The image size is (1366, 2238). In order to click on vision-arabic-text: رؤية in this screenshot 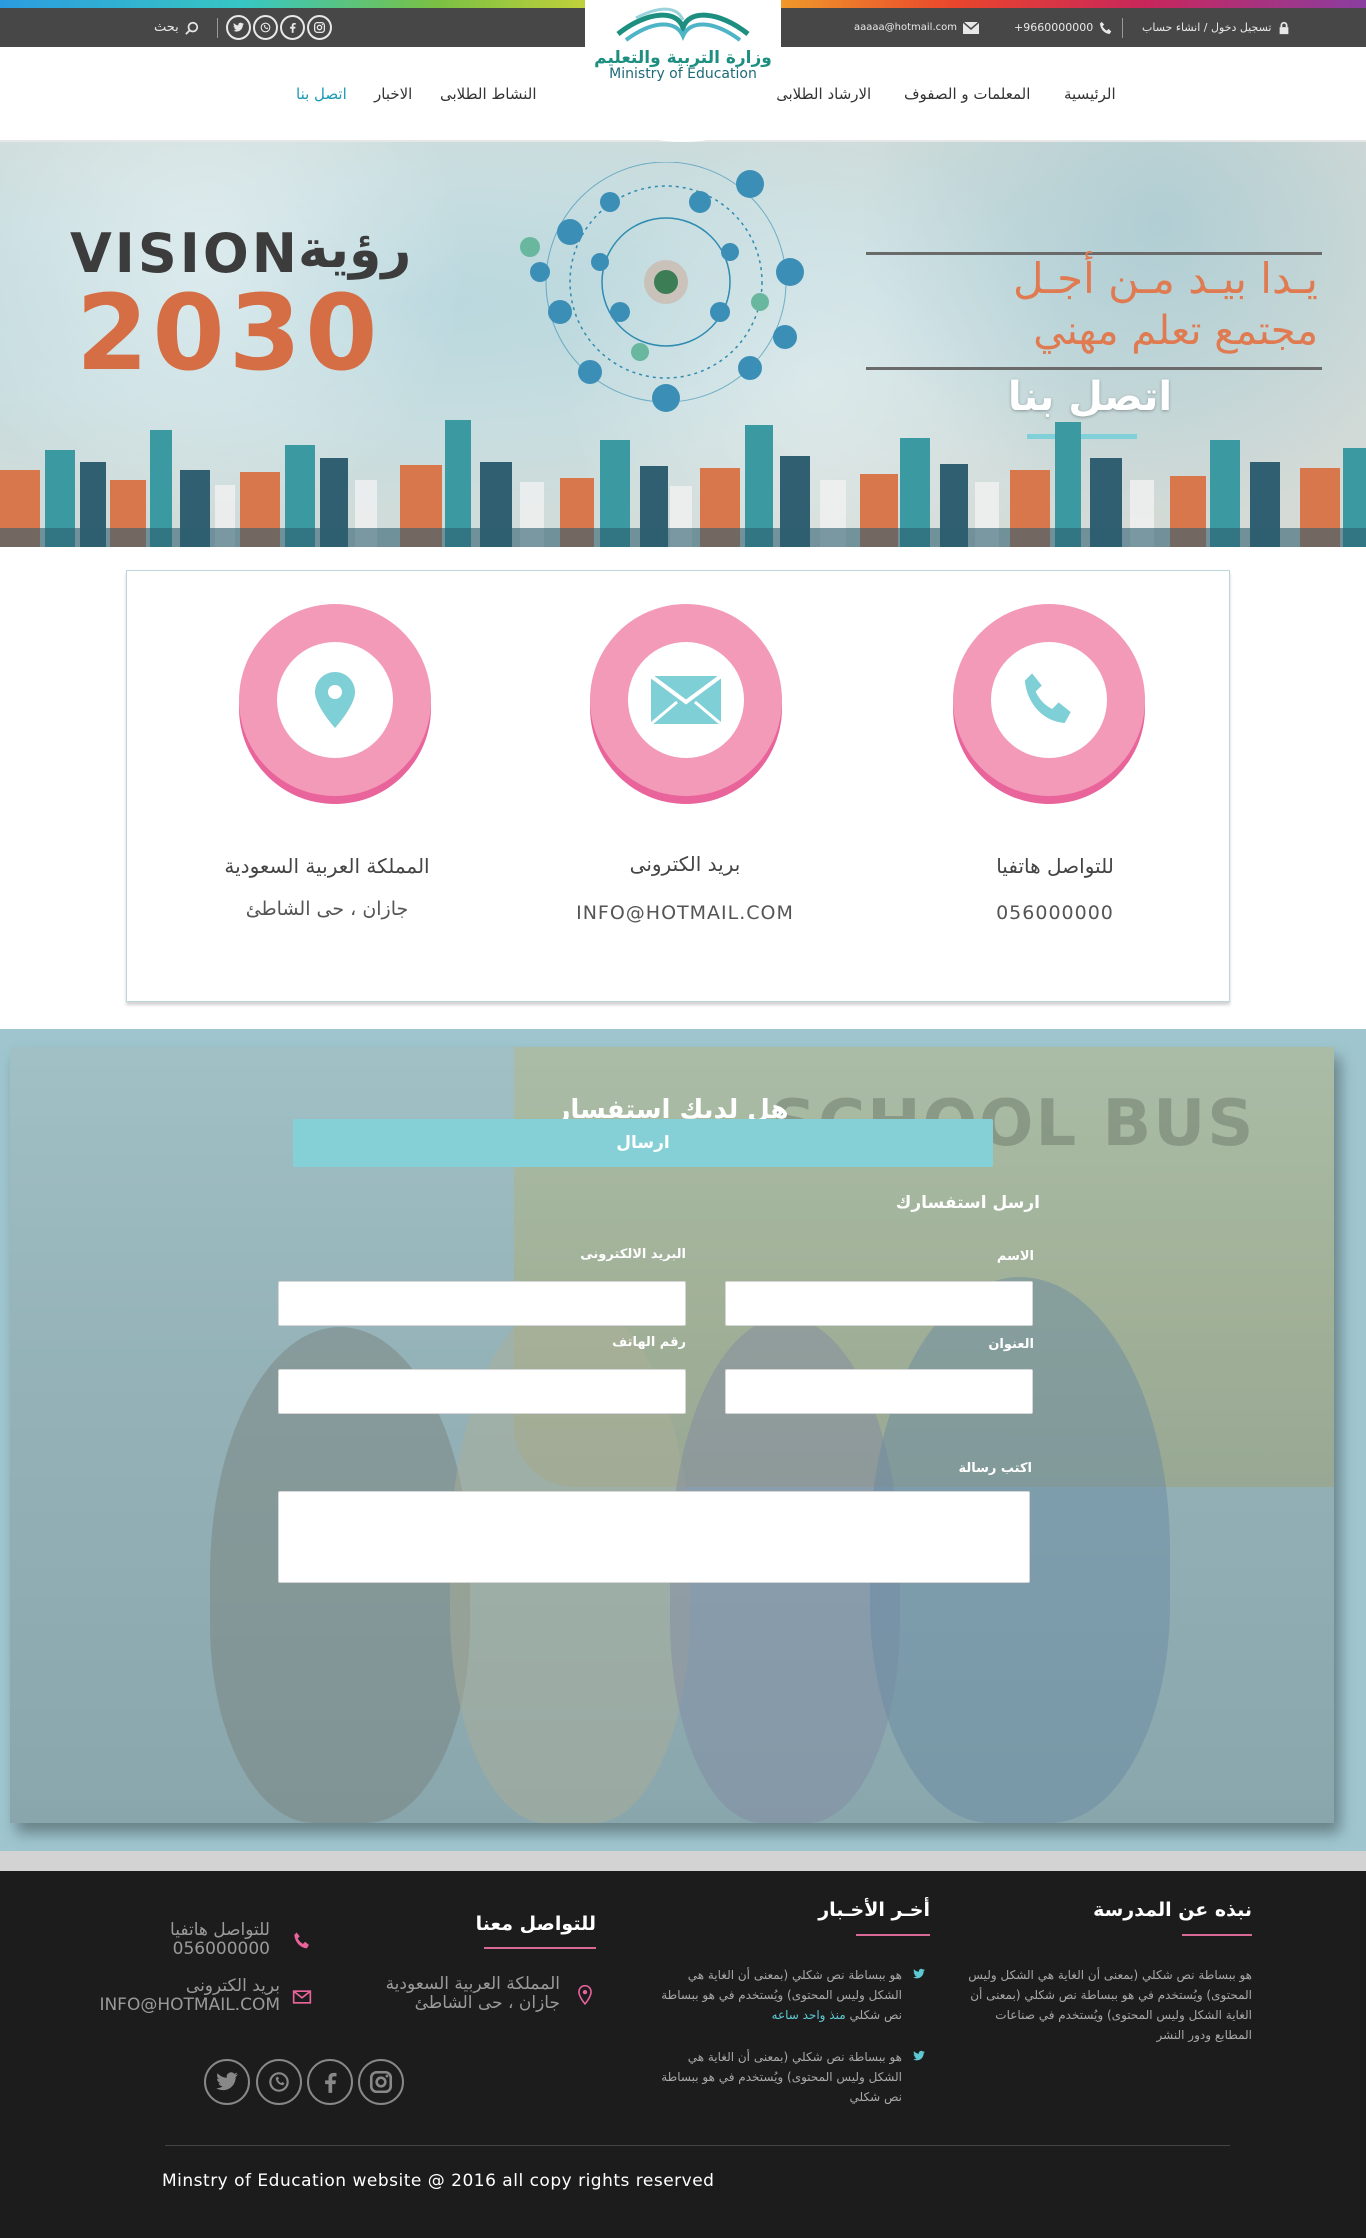, I will do `click(355, 250)`.